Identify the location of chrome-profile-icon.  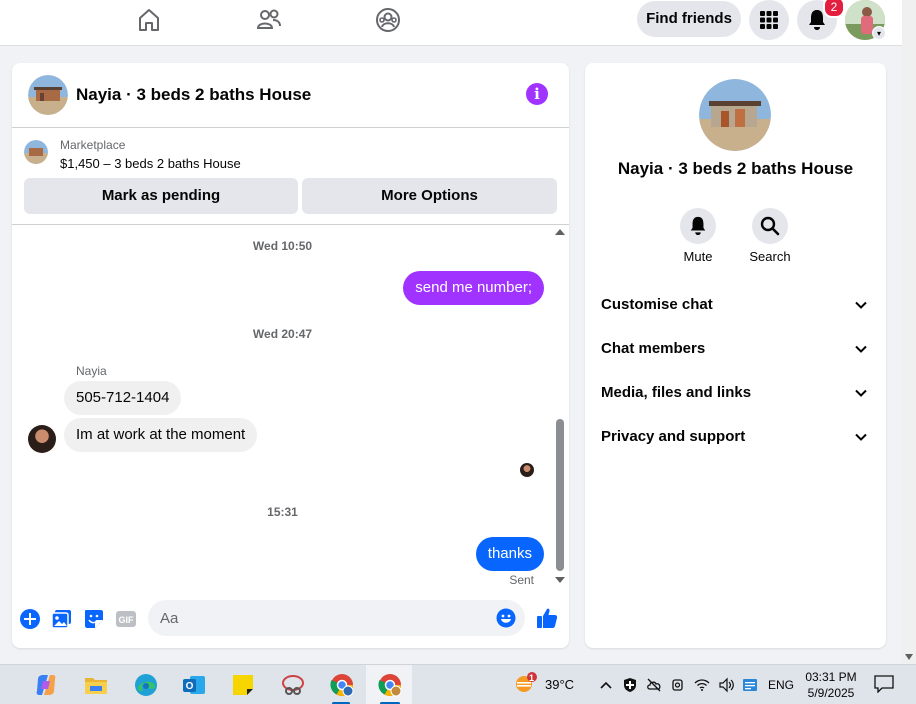
(342, 685).